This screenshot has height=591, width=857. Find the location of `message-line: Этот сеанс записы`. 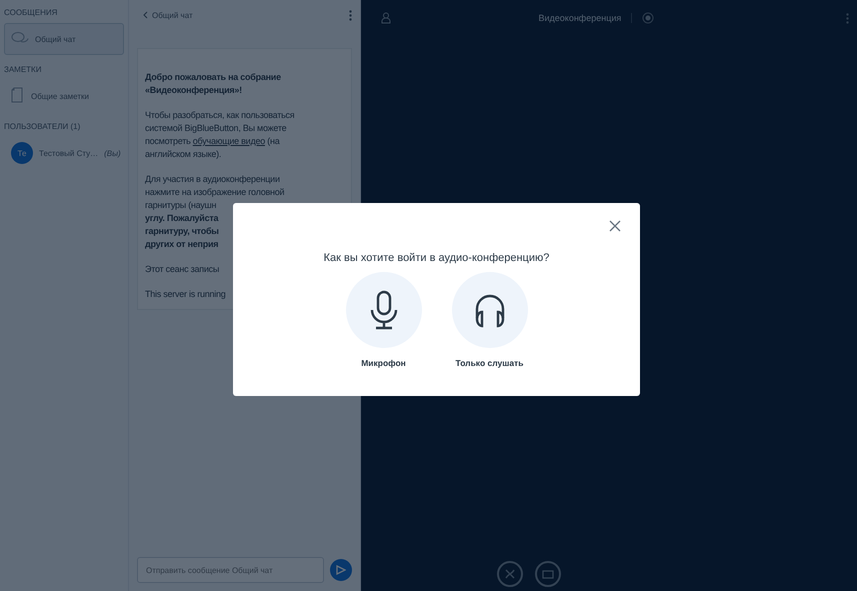

message-line: Этот сеанс записы is located at coordinates (182, 269).